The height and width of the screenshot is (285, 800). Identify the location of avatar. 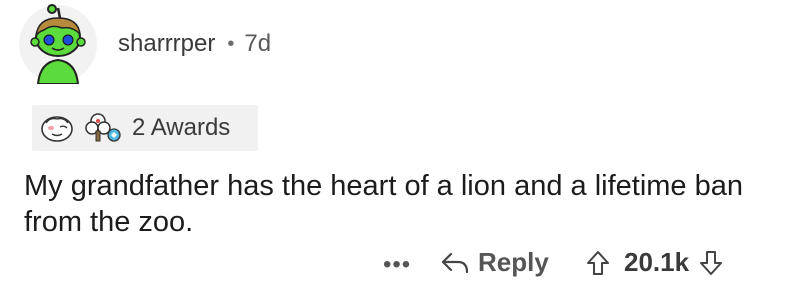
(58, 44).